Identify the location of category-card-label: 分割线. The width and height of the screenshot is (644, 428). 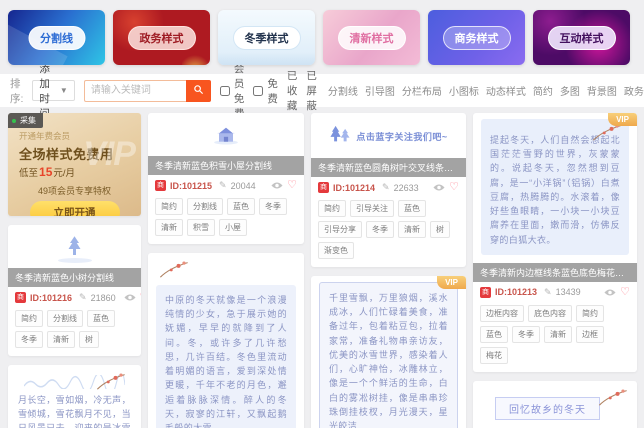
(56, 37).